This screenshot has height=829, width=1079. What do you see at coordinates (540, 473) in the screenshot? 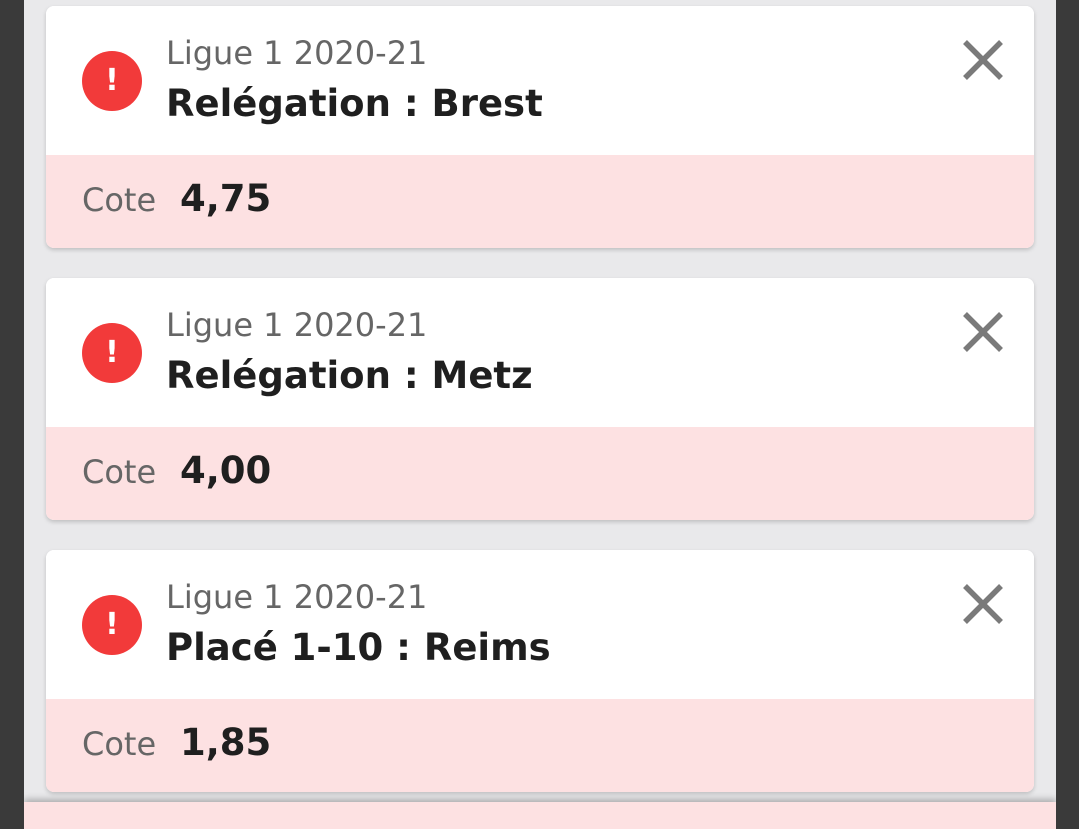
I see `odds-row: Cote 4,00` at bounding box center [540, 473].